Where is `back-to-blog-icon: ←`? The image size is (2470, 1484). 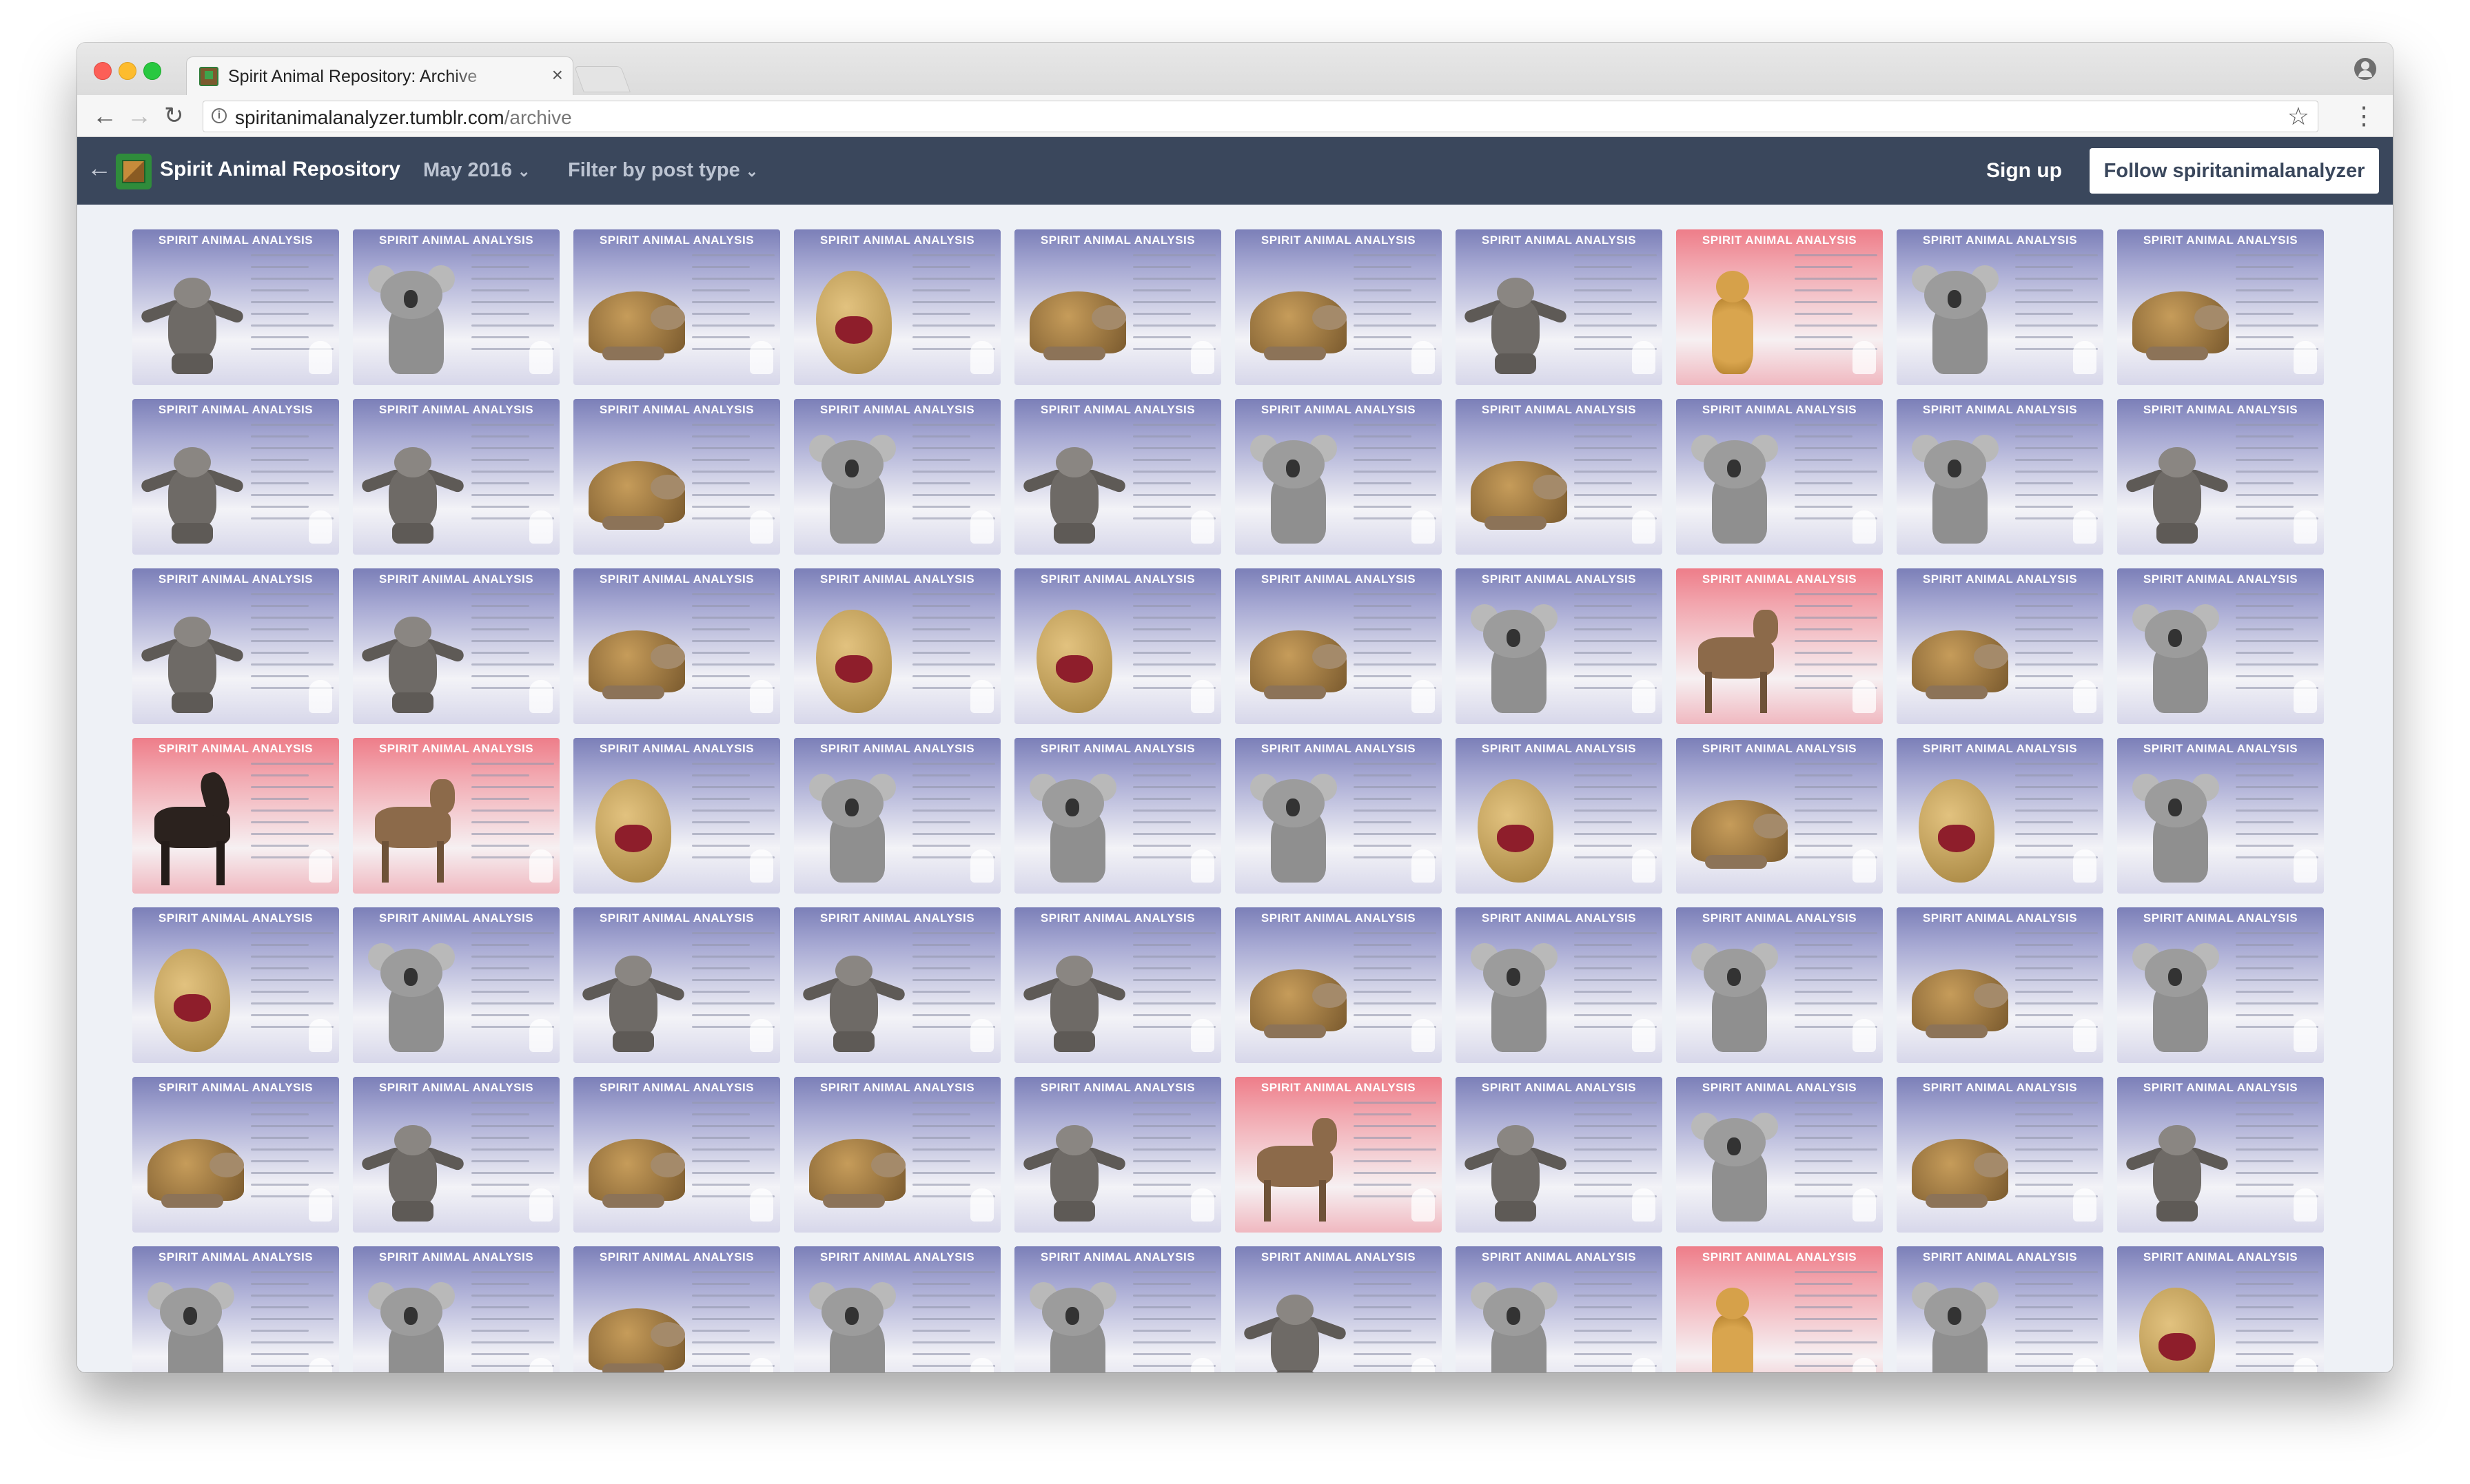 back-to-blog-icon: ← is located at coordinates (99, 168).